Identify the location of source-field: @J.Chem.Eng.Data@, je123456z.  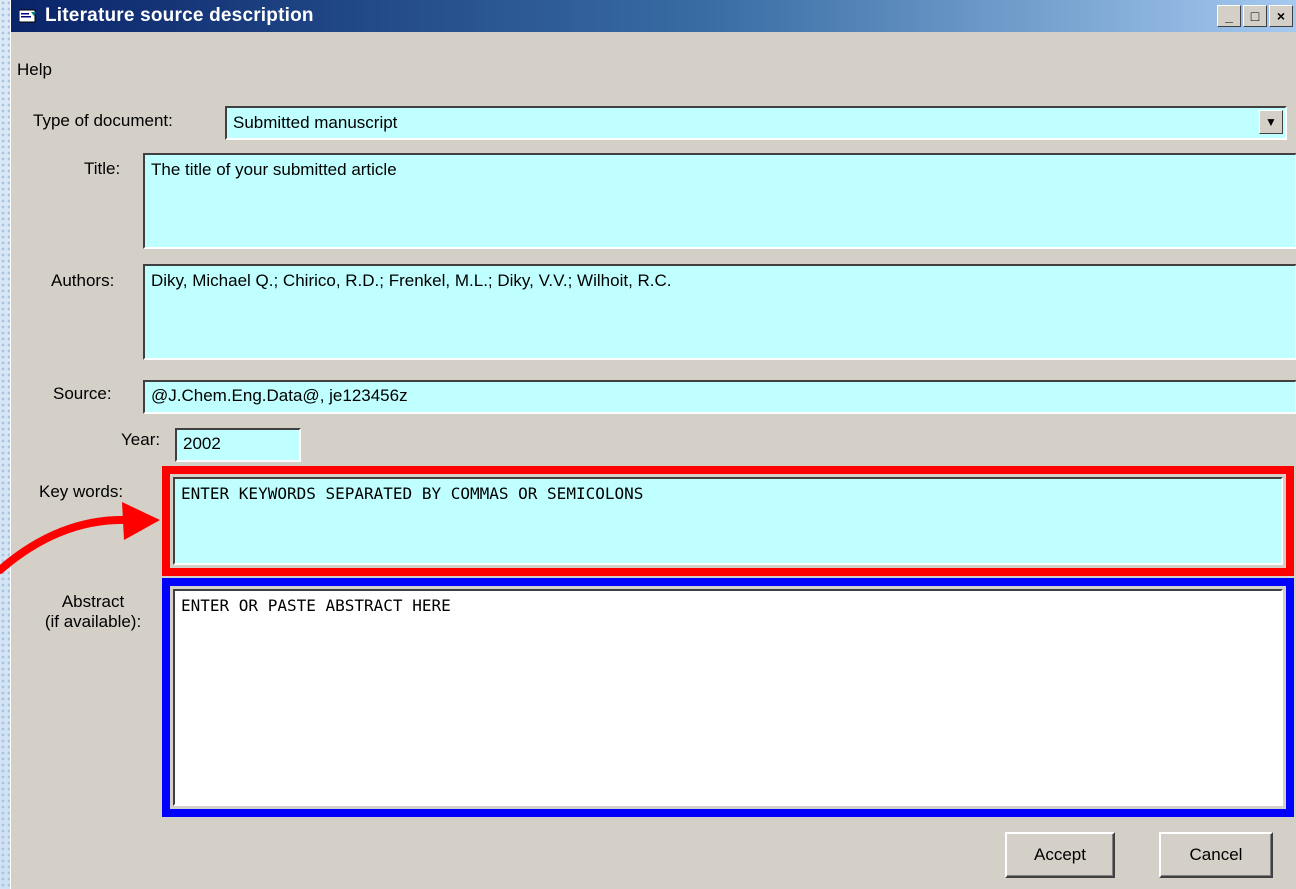
(719, 397).